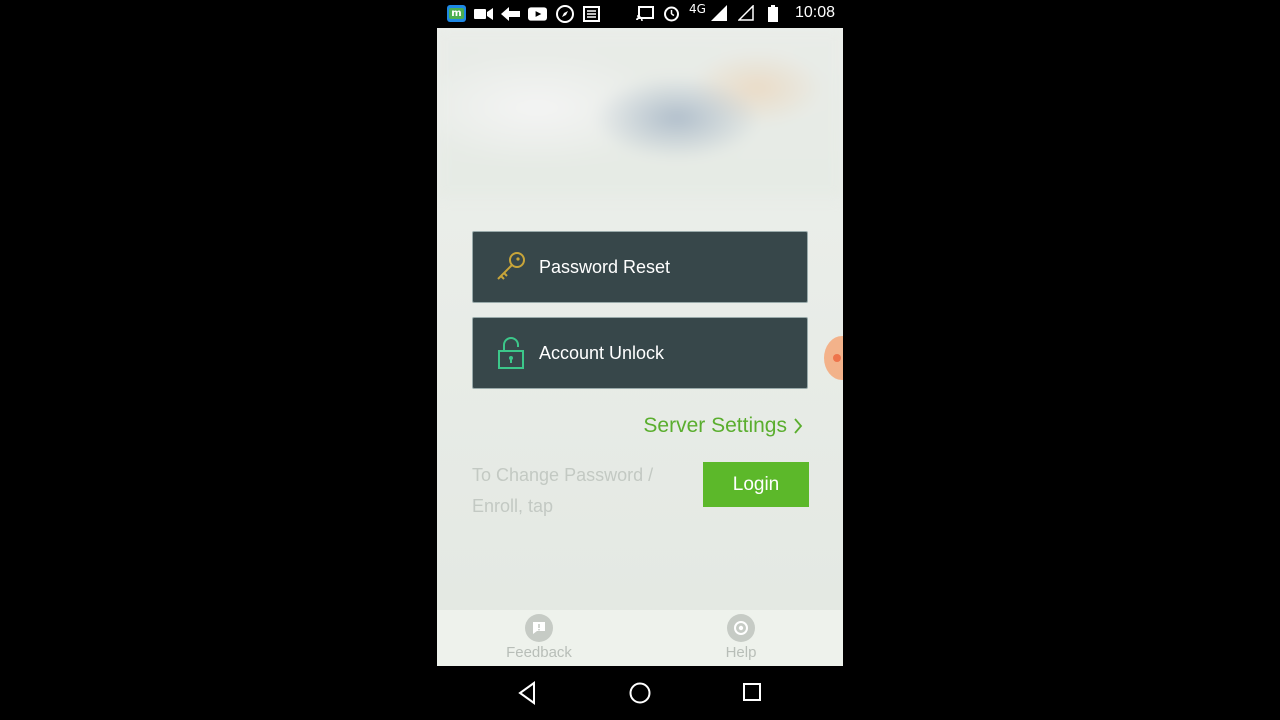 The image size is (1280, 720). I want to click on battery-icon, so click(773, 13).